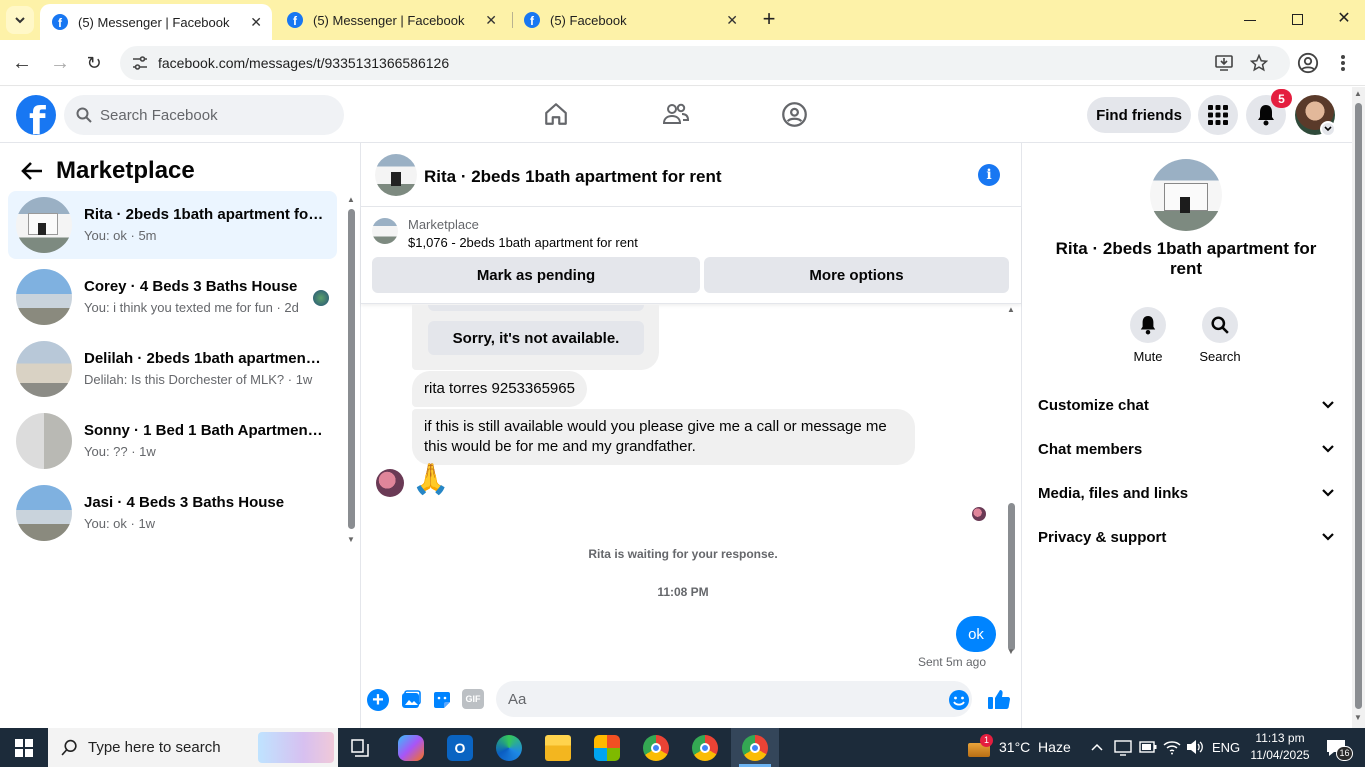 The height and width of the screenshot is (767, 1365). What do you see at coordinates (536, 275) in the screenshot?
I see `mark-as-pending-button: Mark as pending` at bounding box center [536, 275].